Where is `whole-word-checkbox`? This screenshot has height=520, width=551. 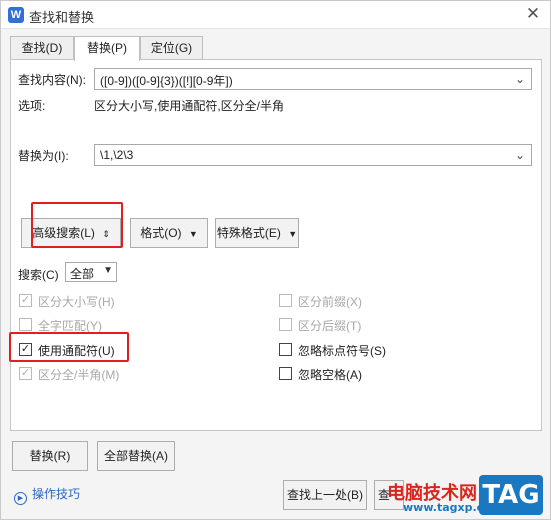 whole-word-checkbox is located at coordinates (25, 324).